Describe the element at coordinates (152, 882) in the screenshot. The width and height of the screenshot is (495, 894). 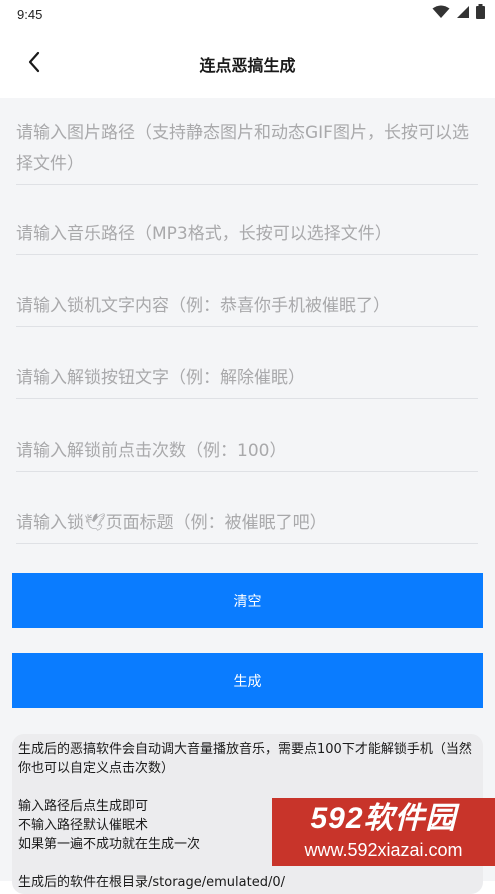
I see `info-text-5: 生成后的软件在根目录/storage/emulated/0/` at that location.